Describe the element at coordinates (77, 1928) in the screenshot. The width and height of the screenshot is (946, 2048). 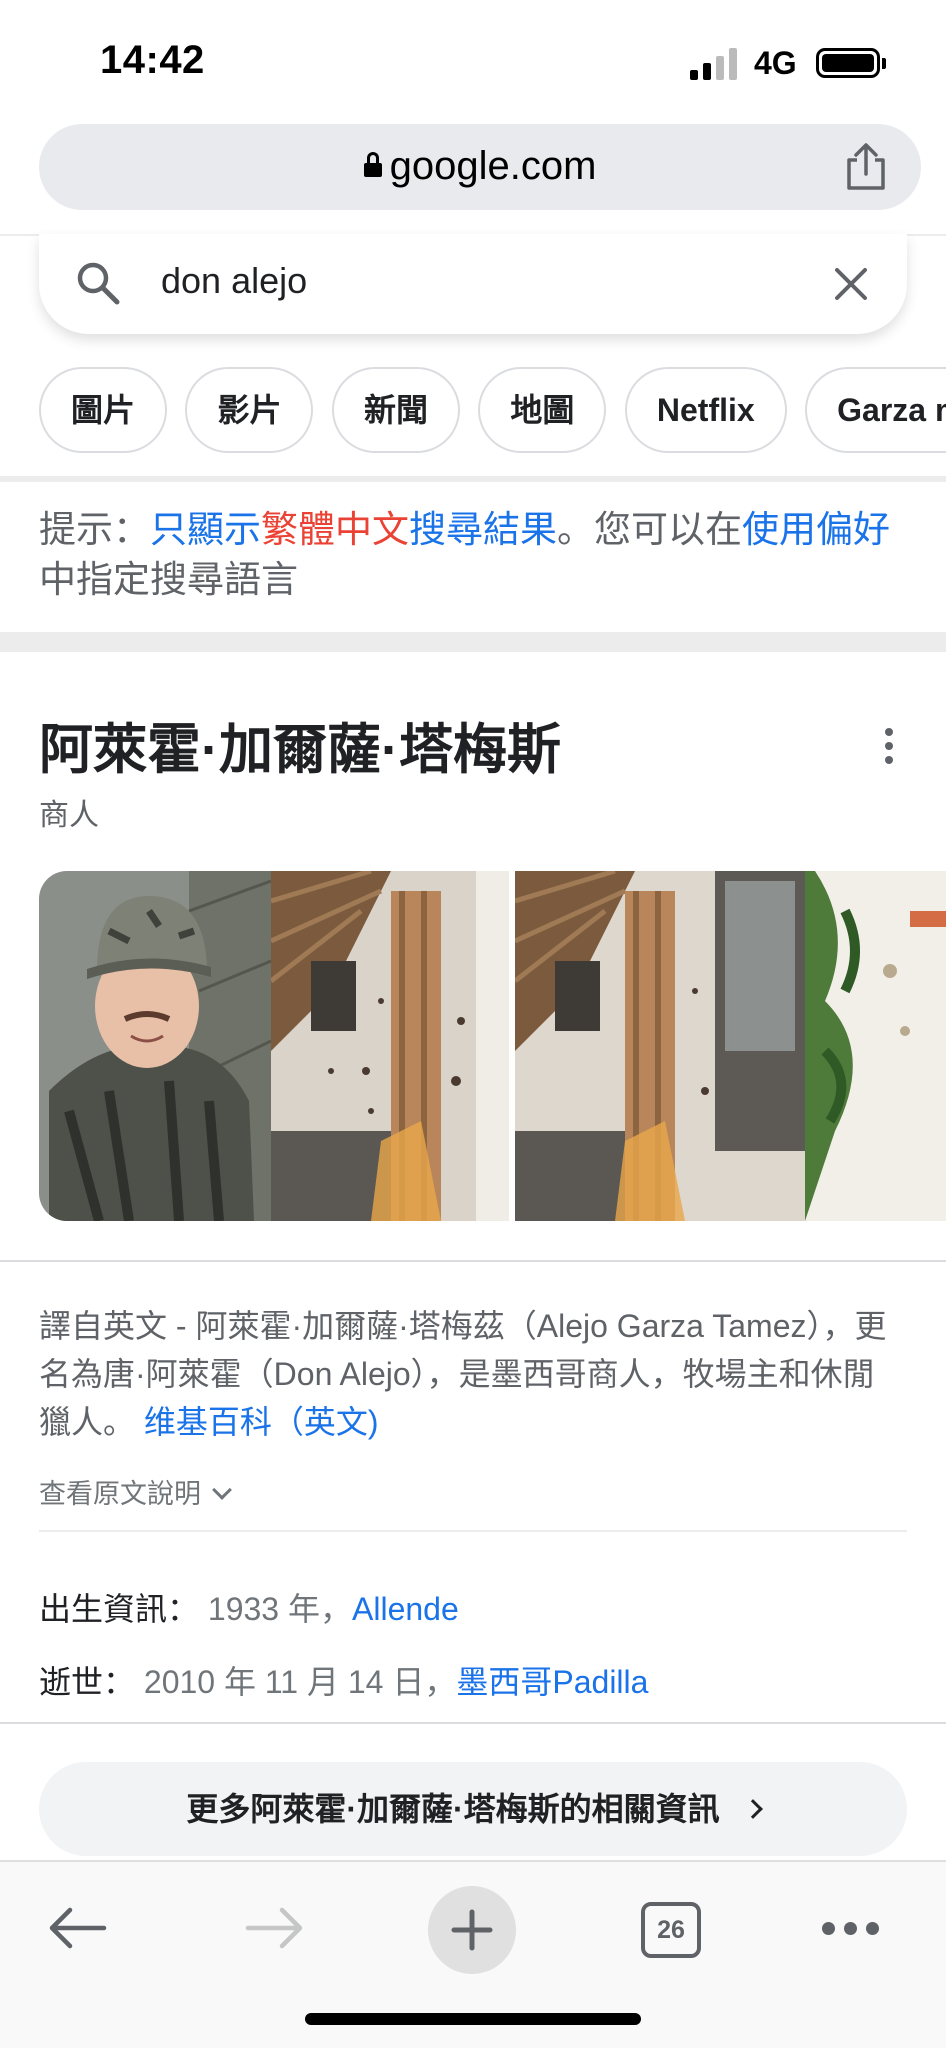
I see `back-arrow-icon` at that location.